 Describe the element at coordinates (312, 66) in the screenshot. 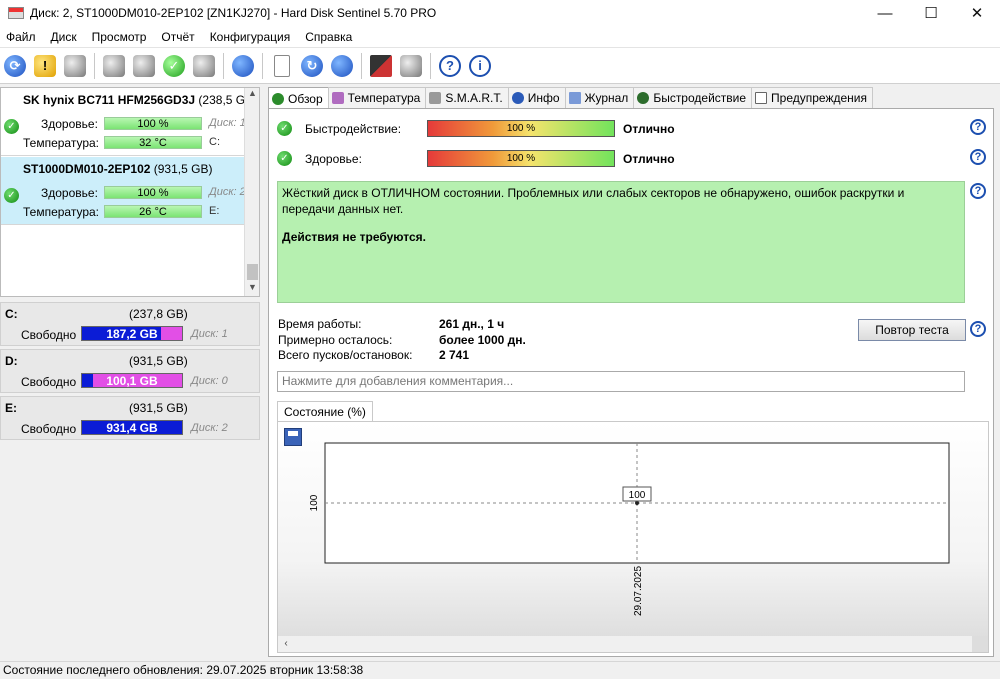

I see `recycle-button: ↻` at that location.